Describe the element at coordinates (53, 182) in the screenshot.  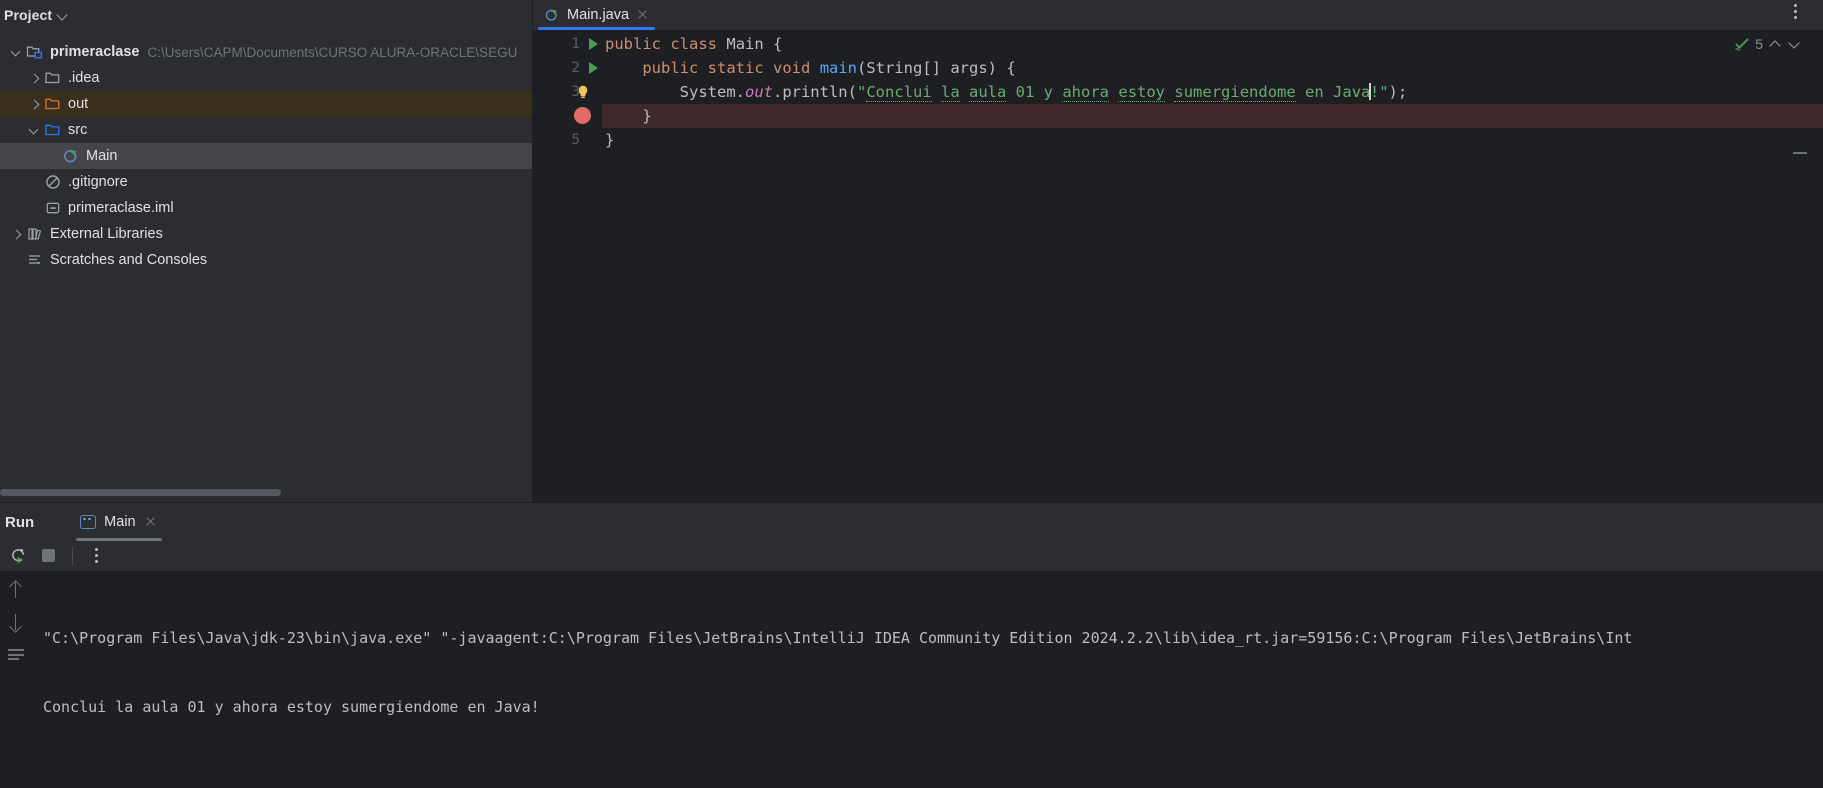
I see `gitignore-icon` at that location.